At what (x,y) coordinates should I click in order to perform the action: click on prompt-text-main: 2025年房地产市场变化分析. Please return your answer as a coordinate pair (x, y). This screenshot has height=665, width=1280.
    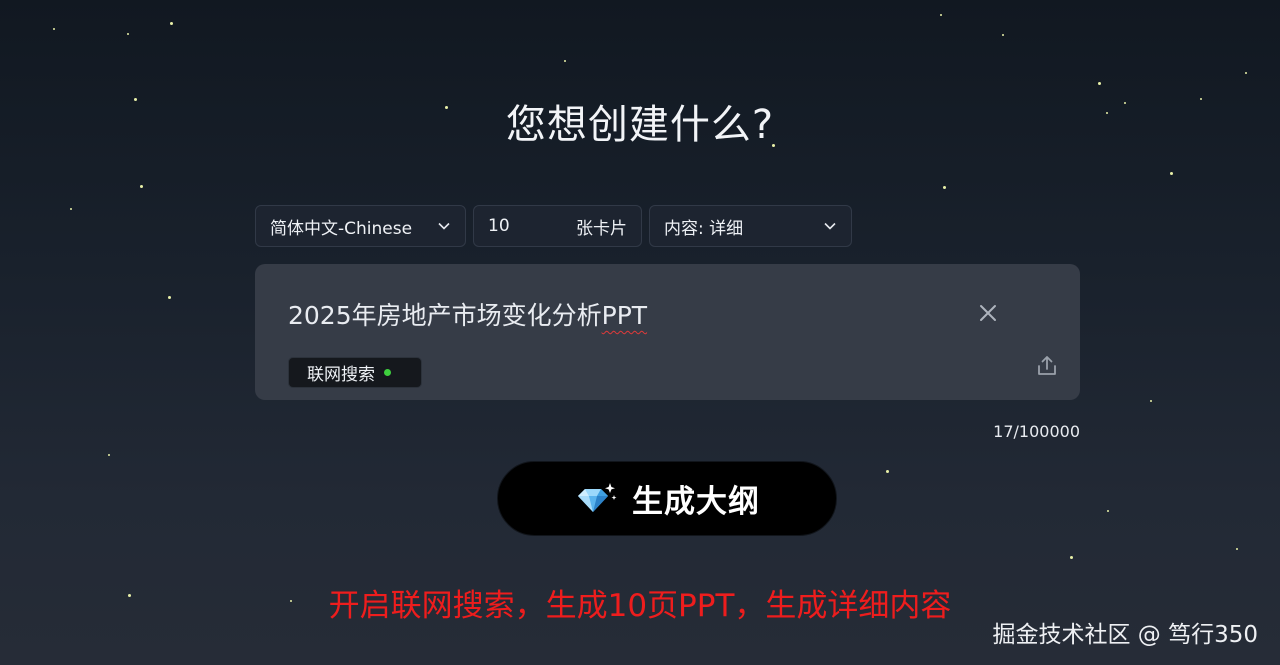
    Looking at the image, I should click on (445, 315).